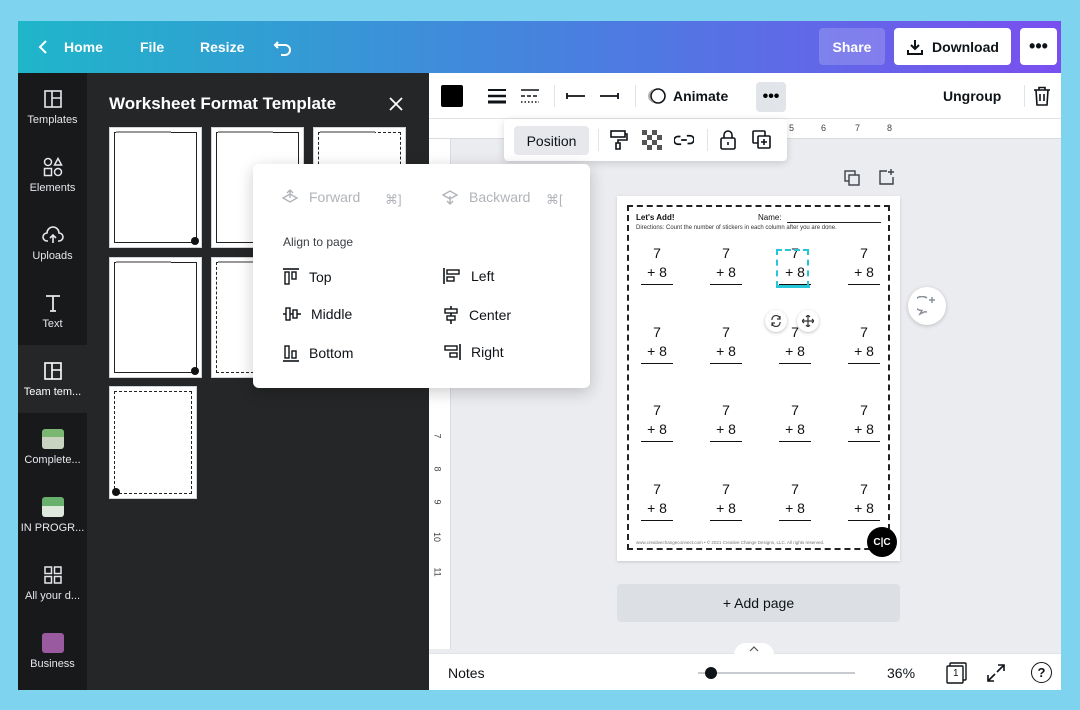  I want to click on align-right-option: Right, so click(473, 352).